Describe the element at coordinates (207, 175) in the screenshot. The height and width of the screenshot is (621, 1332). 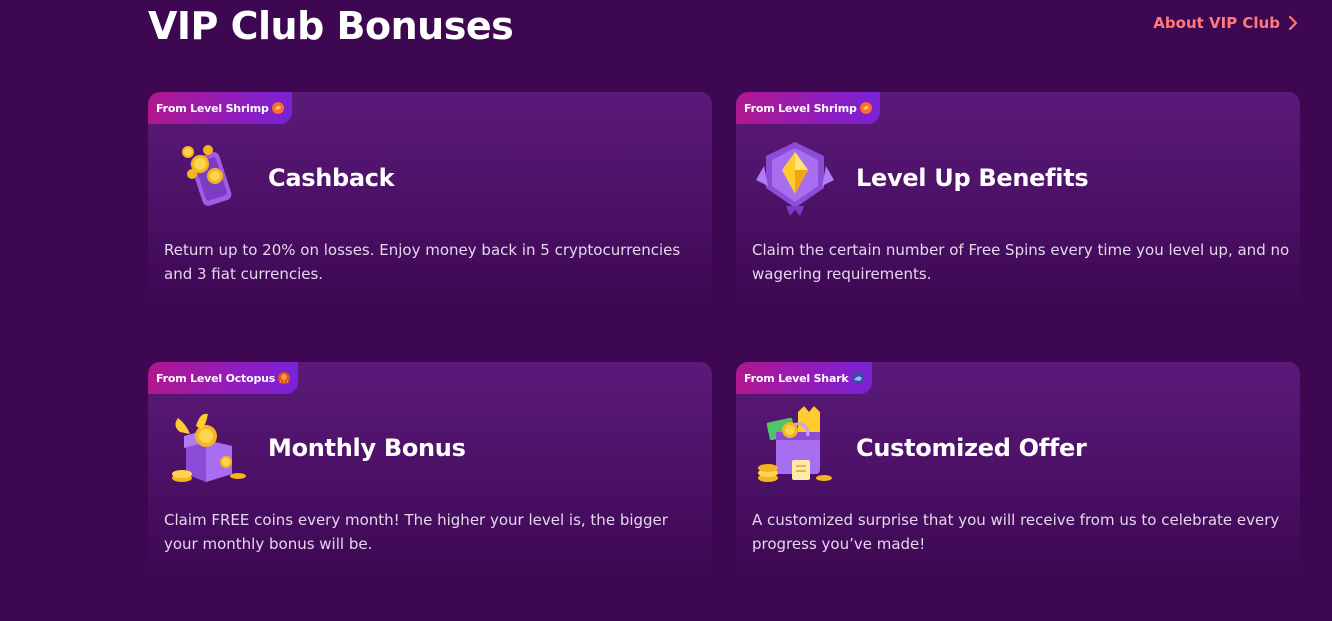
I see `phone-coins-icon` at that location.